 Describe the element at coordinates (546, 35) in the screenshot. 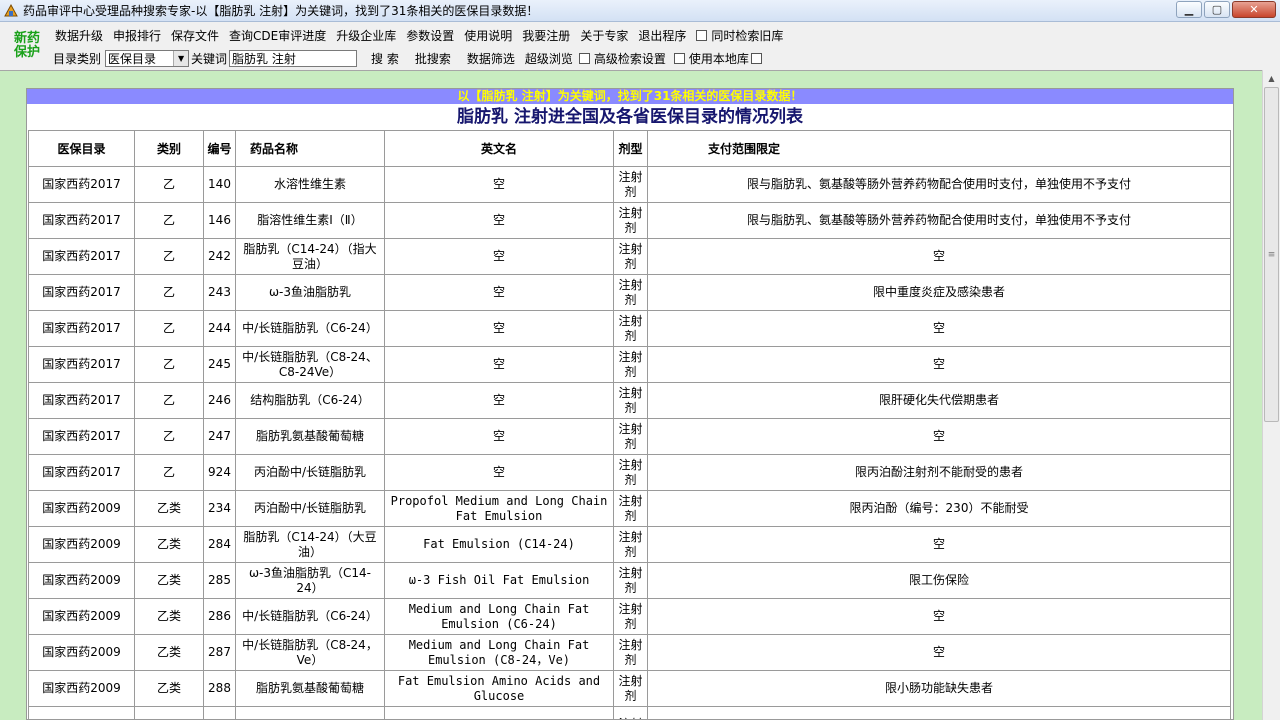

I see `menu-register: 我要注册` at that location.